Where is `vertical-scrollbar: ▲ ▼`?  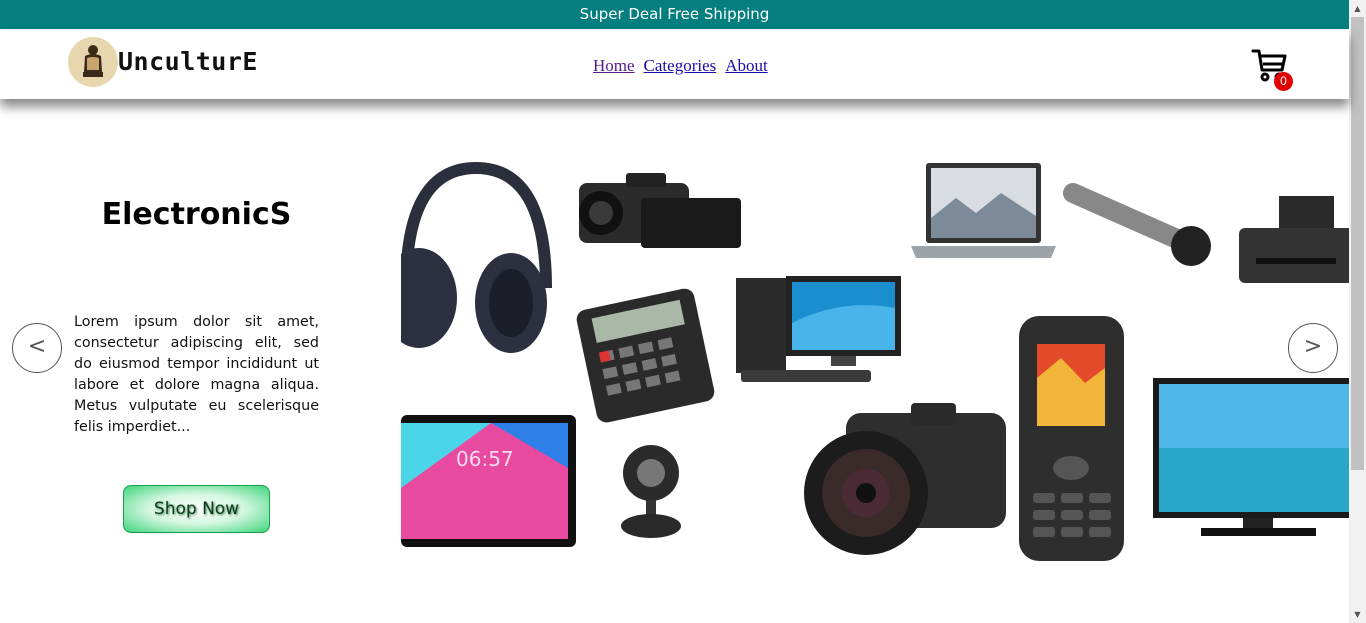 vertical-scrollbar: ▲ ▼ is located at coordinates (1357, 311).